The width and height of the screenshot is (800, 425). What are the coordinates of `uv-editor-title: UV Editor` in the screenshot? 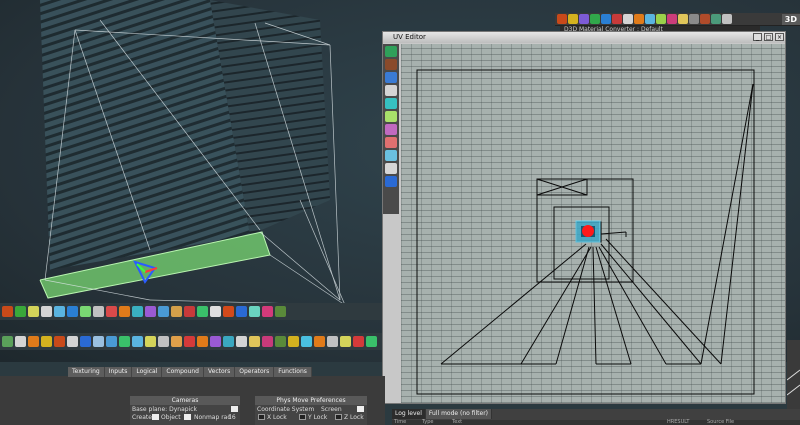 It's located at (584, 37).